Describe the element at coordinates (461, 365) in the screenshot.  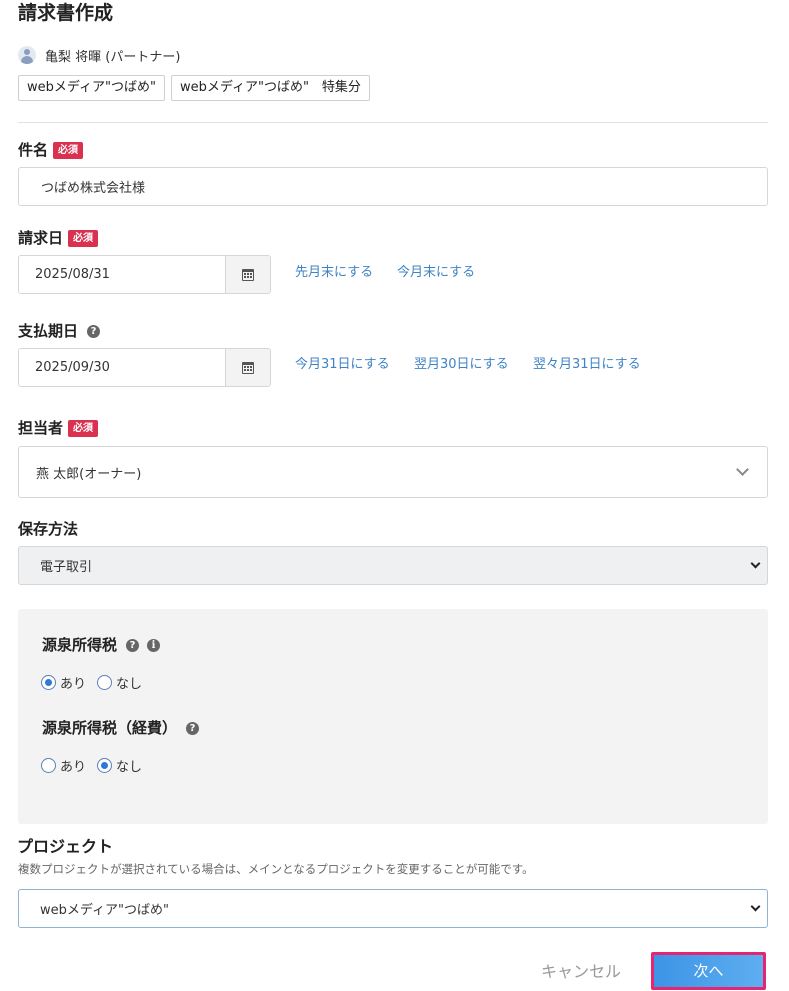
I see `next-month-30-link: 翌月30日にする` at that location.